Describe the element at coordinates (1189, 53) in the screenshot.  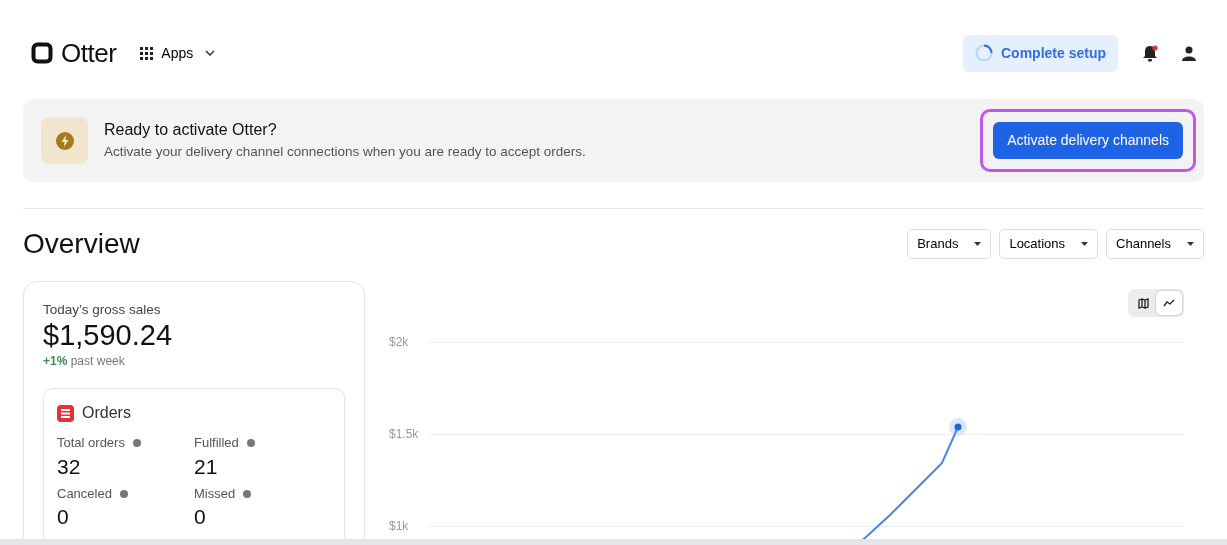
I see `user-icon` at that location.